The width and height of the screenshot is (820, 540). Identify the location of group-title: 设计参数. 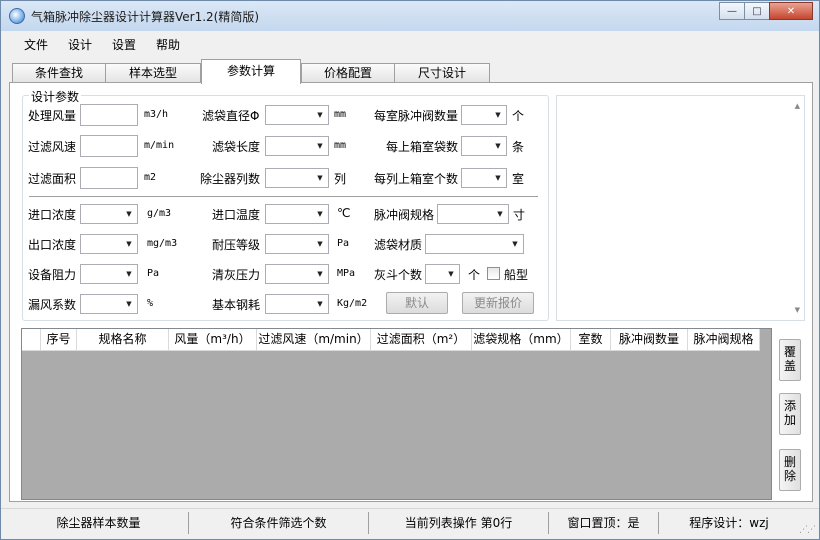
(55, 96).